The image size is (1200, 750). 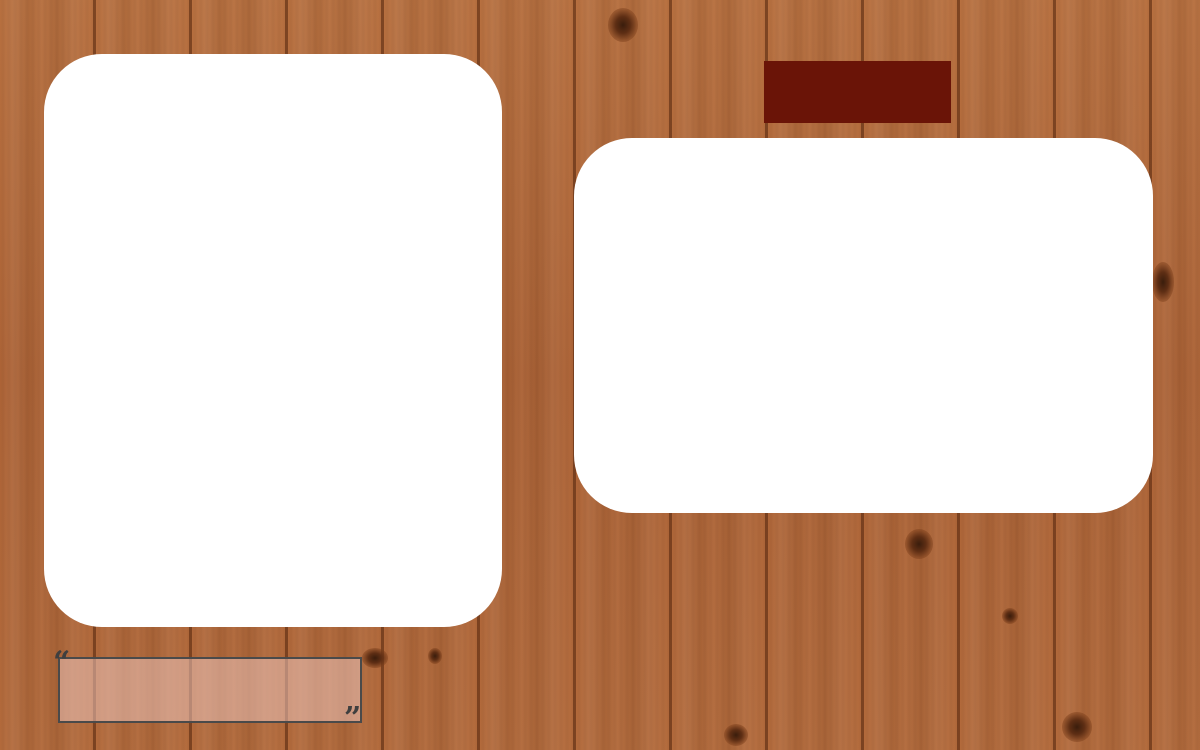 I want to click on quote-box, so click(x=210, y=690).